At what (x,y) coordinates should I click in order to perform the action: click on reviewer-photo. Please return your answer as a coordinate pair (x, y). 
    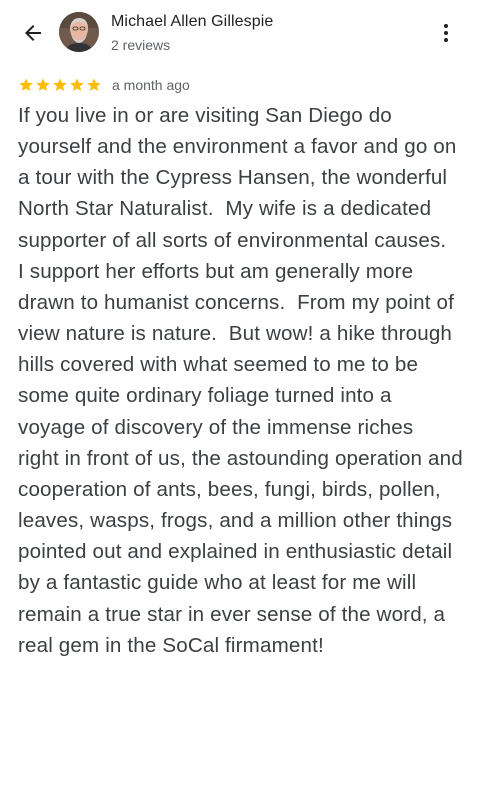
    Looking at the image, I should click on (79, 32).